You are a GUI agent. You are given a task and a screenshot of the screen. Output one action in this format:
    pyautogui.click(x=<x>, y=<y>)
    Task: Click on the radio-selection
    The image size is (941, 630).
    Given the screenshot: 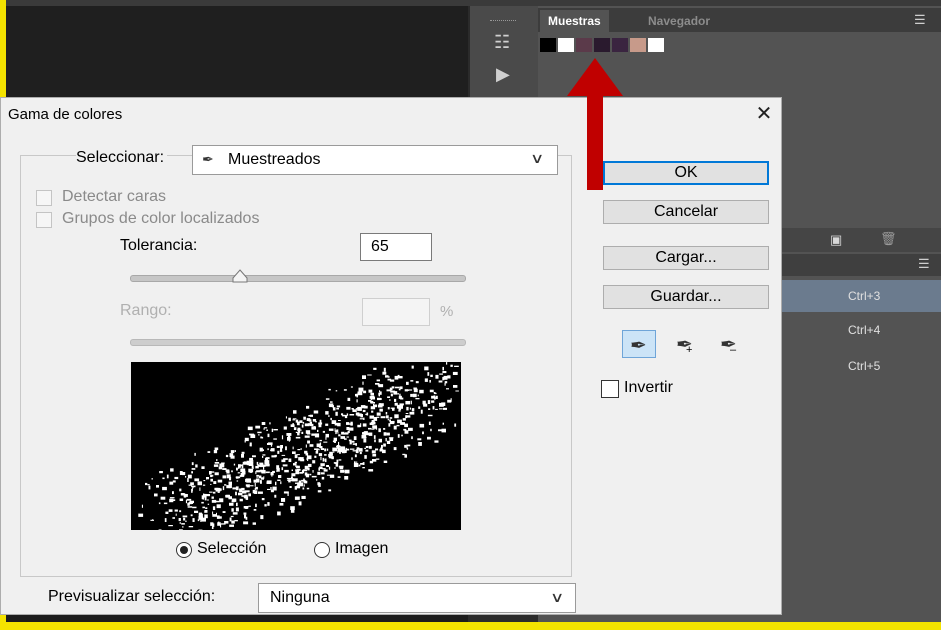 What is the action you would take?
    pyautogui.click(x=184, y=550)
    